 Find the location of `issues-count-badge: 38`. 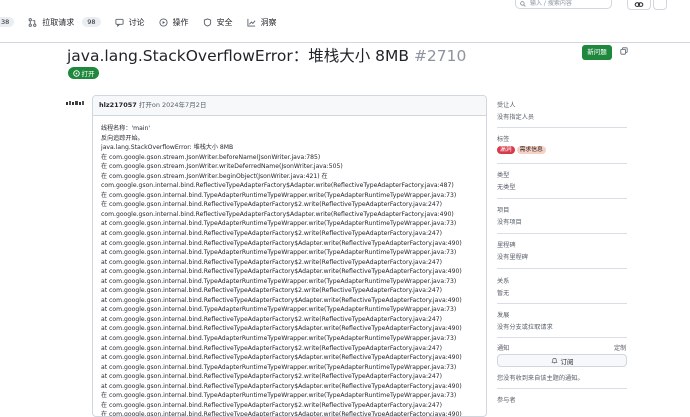

issues-count-badge: 38 is located at coordinates (7, 22).